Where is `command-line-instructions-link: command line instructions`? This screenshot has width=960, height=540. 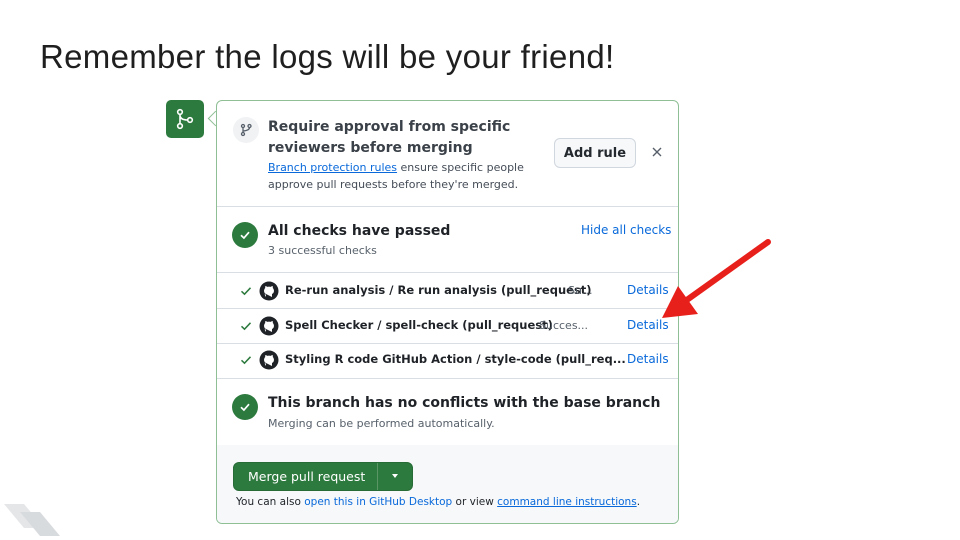
command-line-instructions-link: command line instructions is located at coordinates (567, 502).